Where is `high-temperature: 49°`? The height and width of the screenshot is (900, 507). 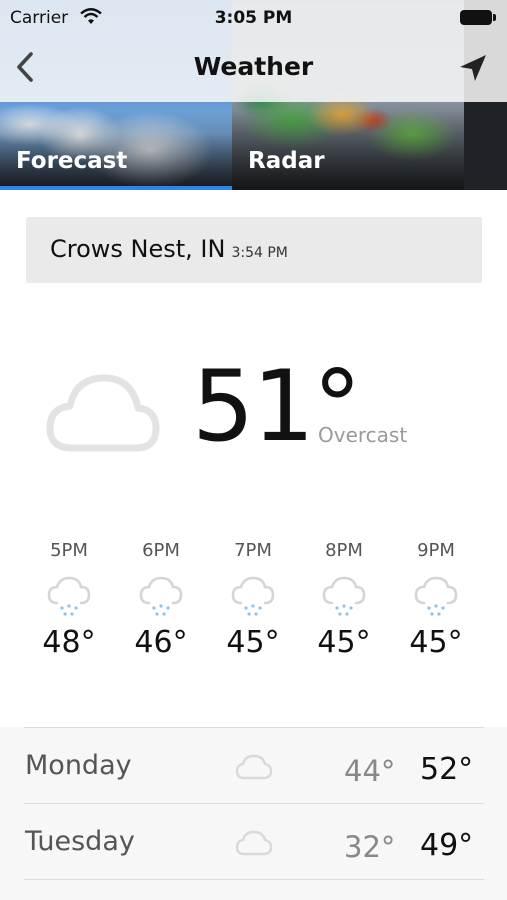
high-temperature: 49° is located at coordinates (447, 845).